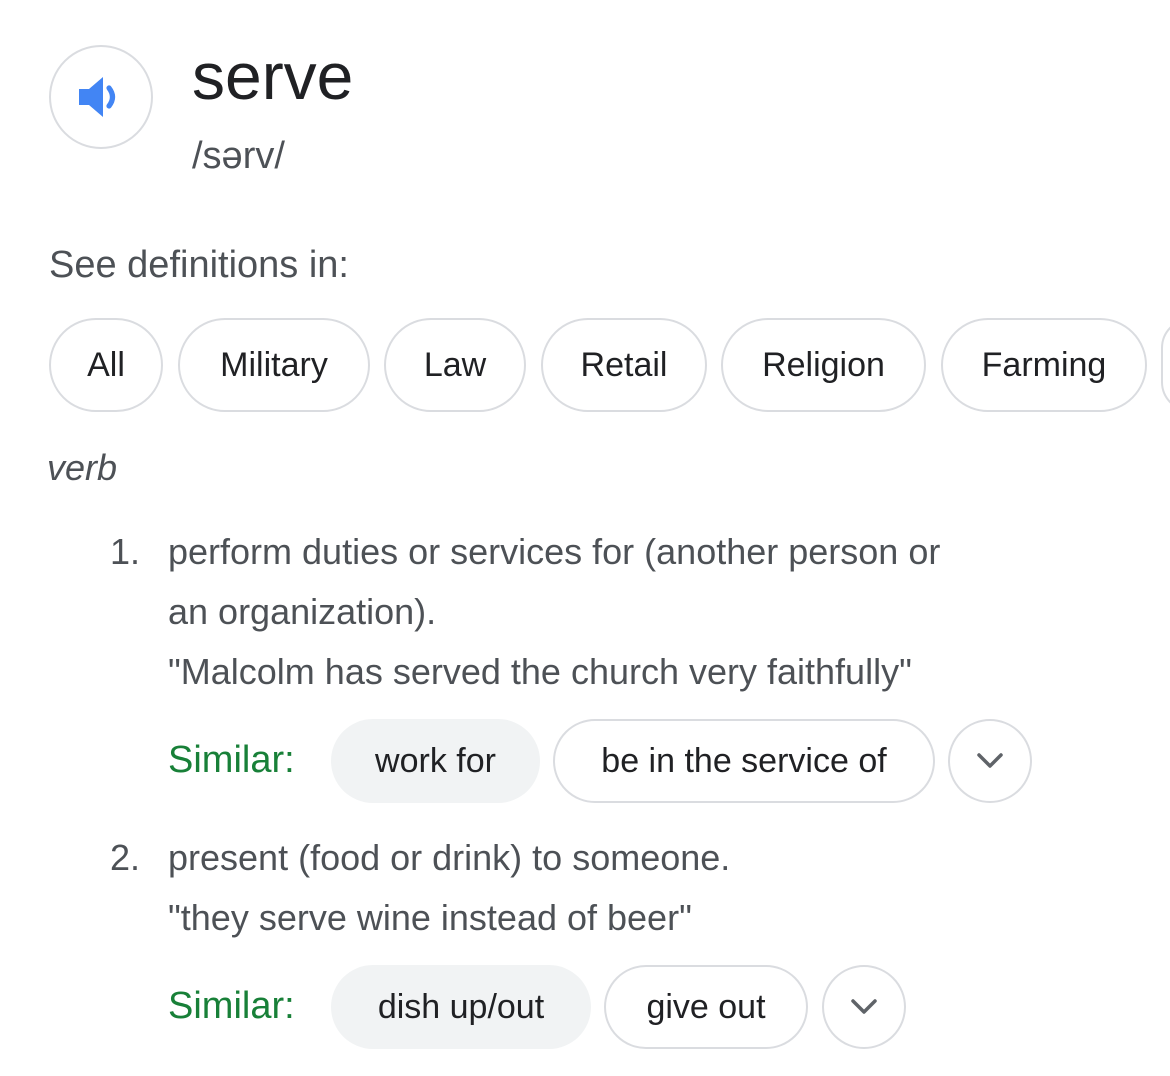 The image size is (1170, 1076). What do you see at coordinates (1044, 365) in the screenshot?
I see `chip-farming: Farming` at bounding box center [1044, 365].